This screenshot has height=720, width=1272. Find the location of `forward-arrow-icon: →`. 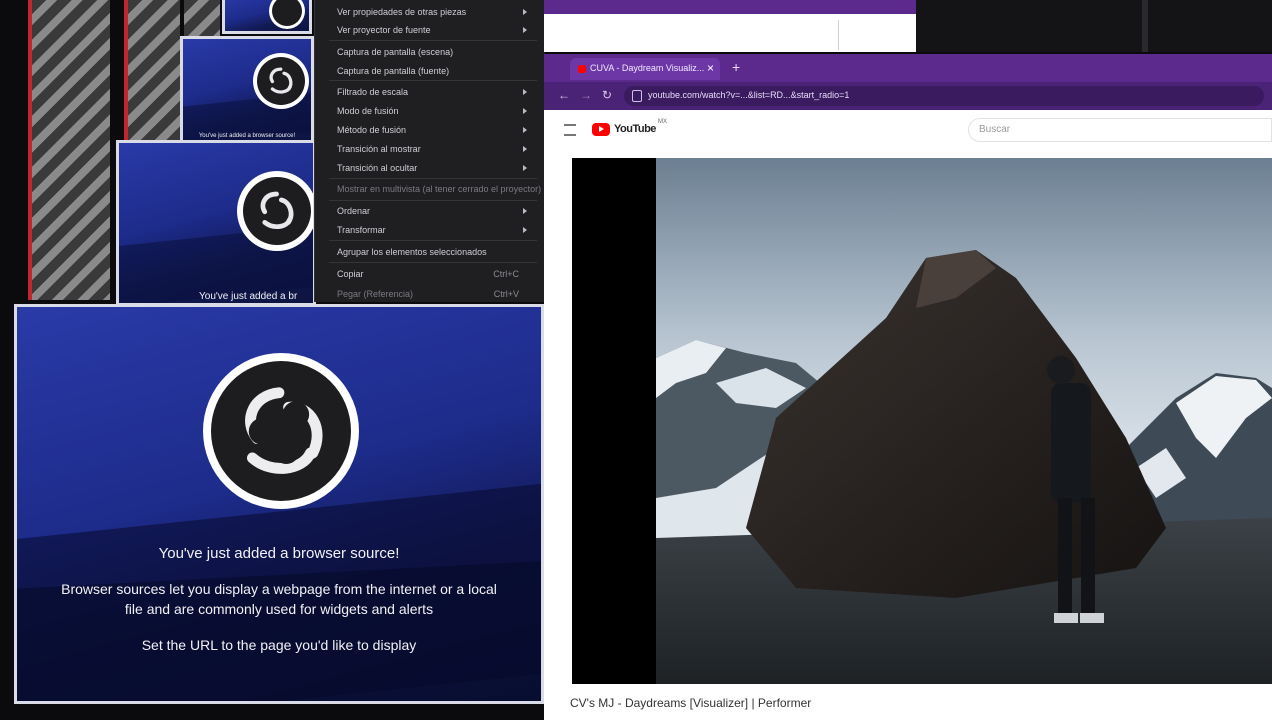

forward-arrow-icon: → is located at coordinates (586, 95).